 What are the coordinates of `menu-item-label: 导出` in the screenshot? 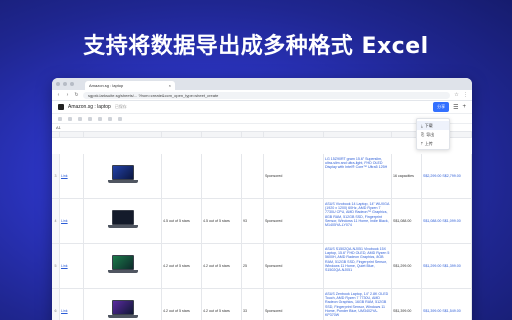 It's located at (430, 134).